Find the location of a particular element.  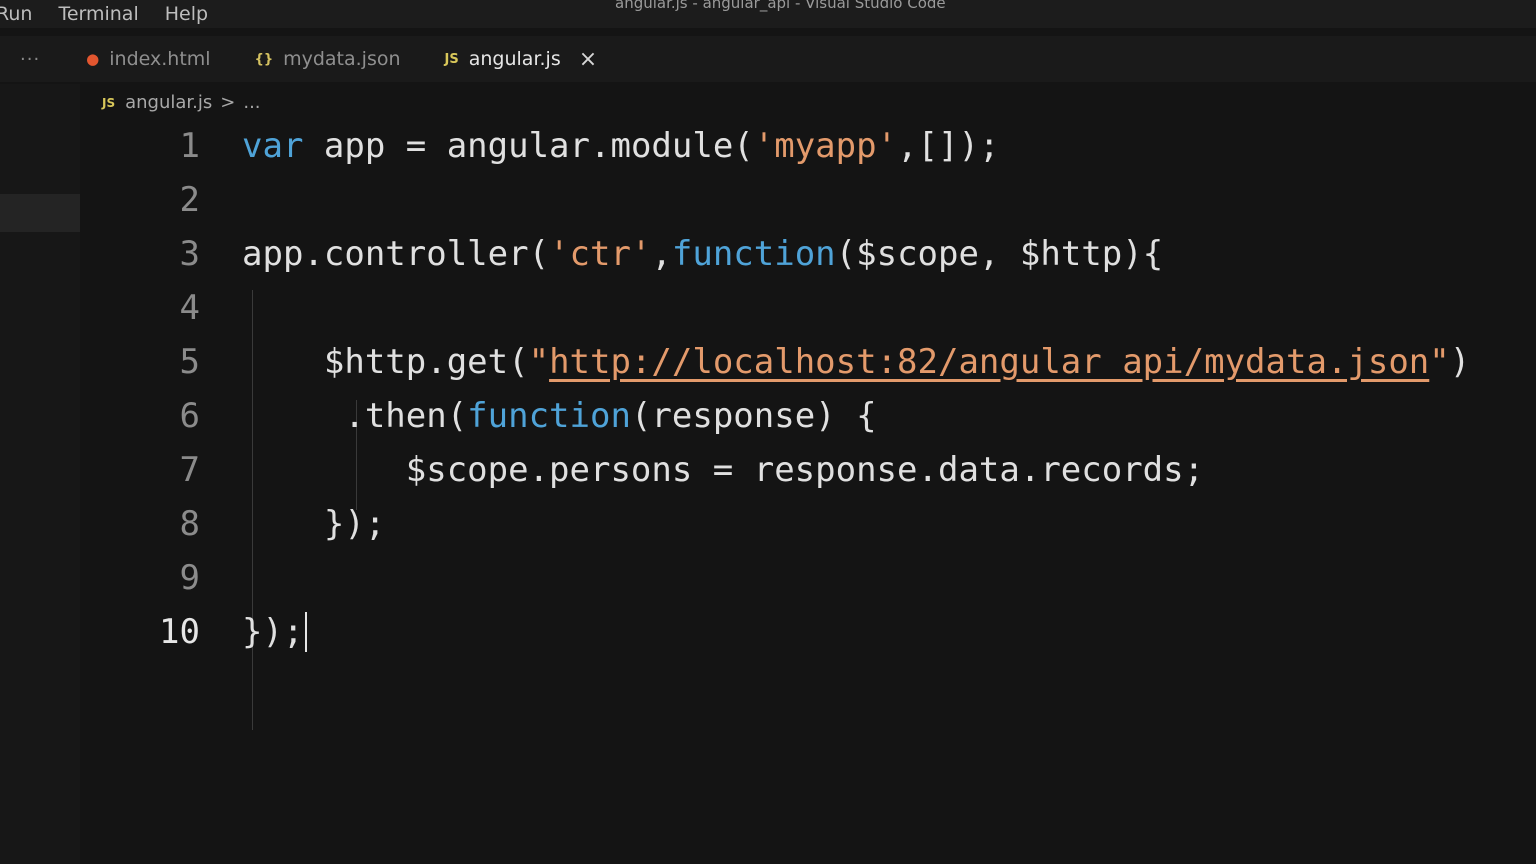

activity-highlight is located at coordinates (40, 213).